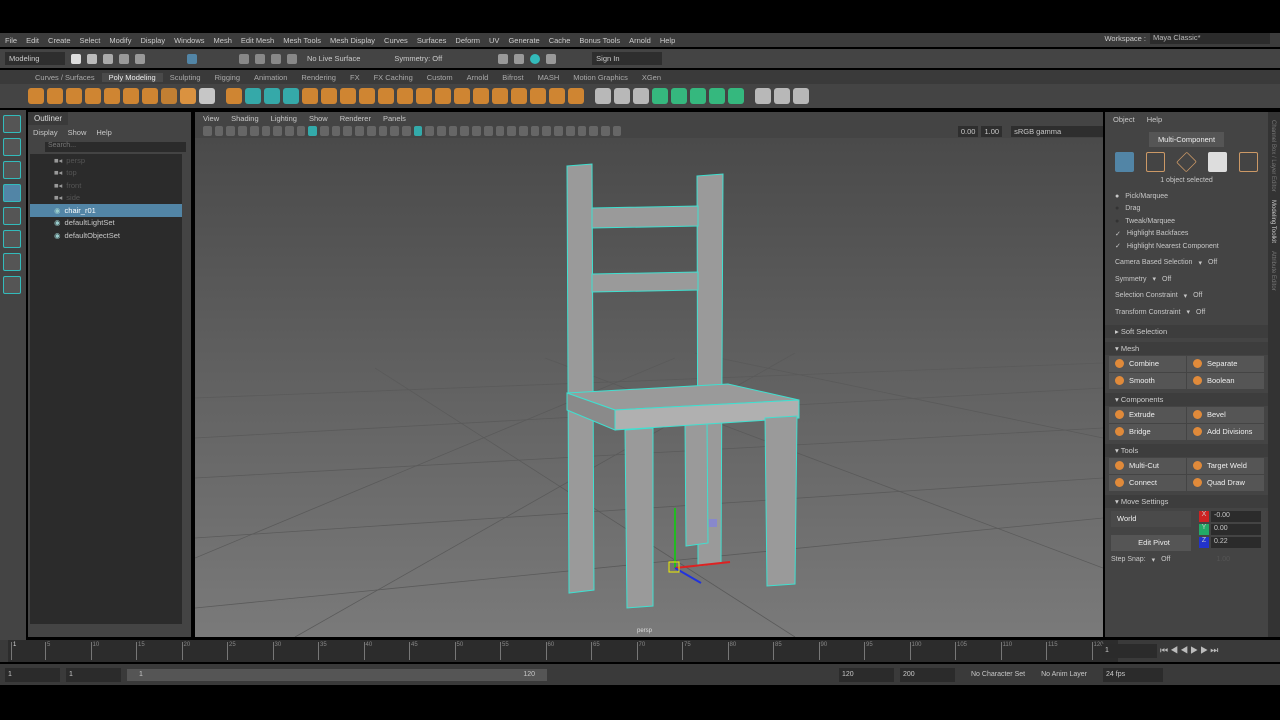 The height and width of the screenshot is (720, 1280). Describe the element at coordinates (1225, 380) in the screenshot. I see `boolean-button: Boolean` at that location.